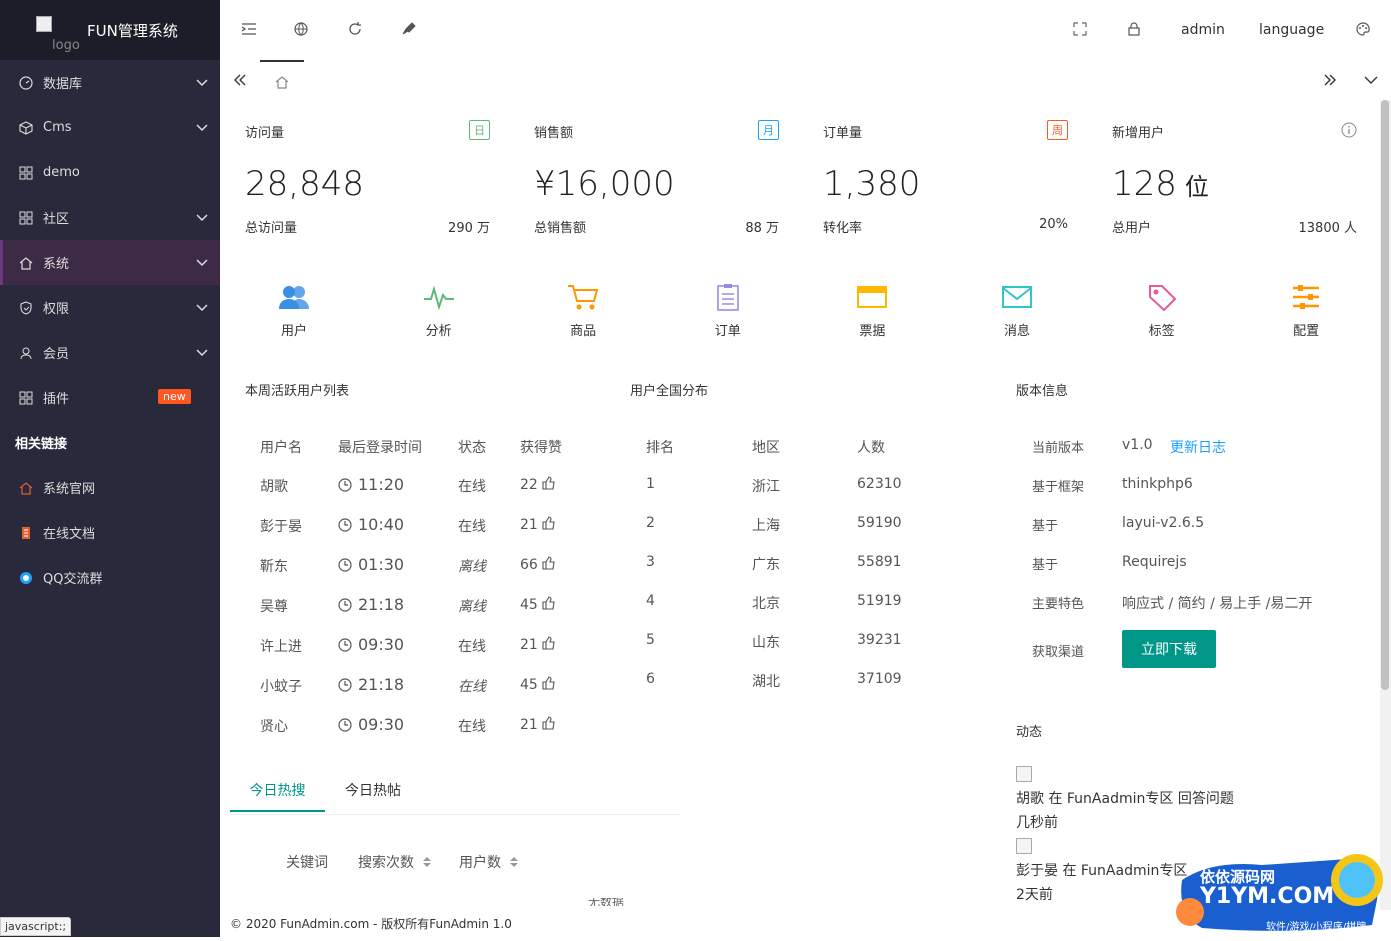 The height and width of the screenshot is (941, 1391). Describe the element at coordinates (110, 397) in the screenshot. I see `sidebar-item-7: 插件 new` at that location.